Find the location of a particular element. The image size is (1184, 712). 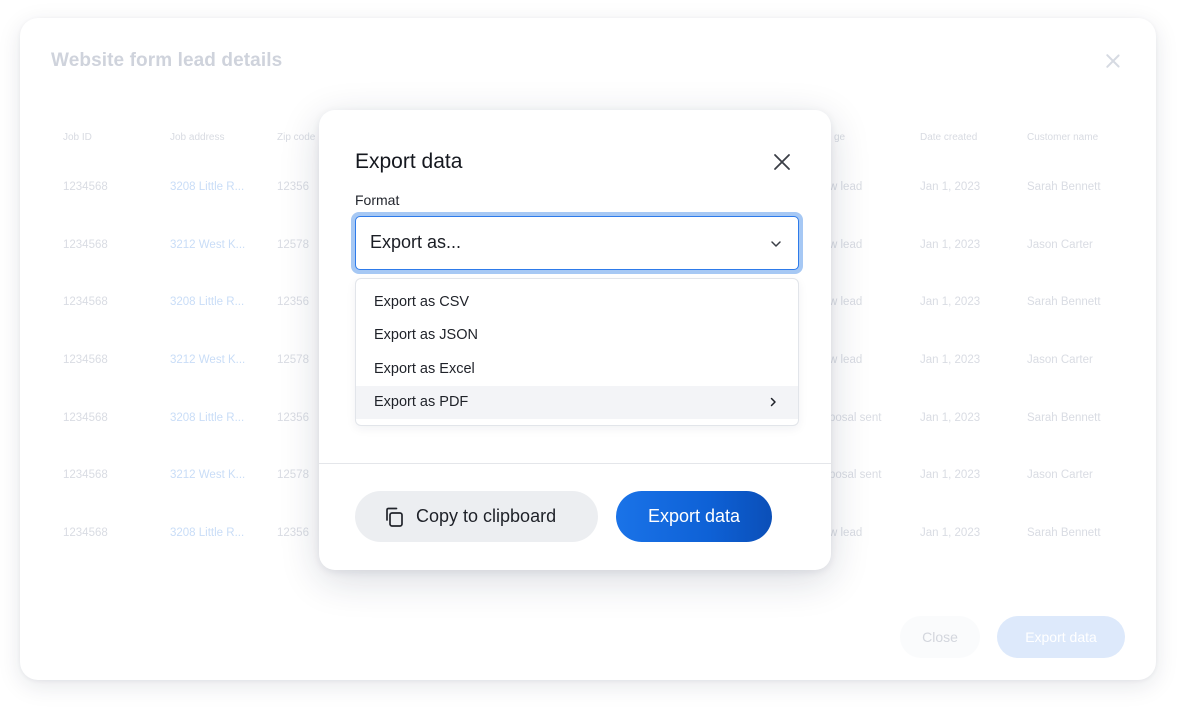

export-data-button: Export data is located at coordinates (694, 516).